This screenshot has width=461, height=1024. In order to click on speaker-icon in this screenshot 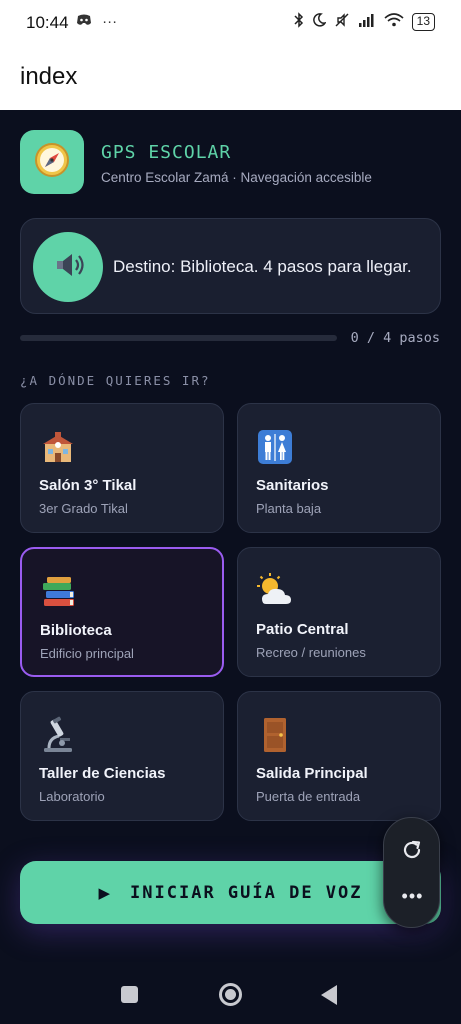, I will do `click(68, 267)`.